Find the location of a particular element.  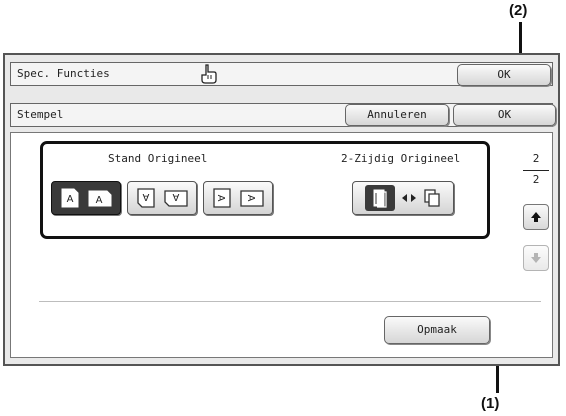

portrait-original-icon: A is located at coordinates (70, 198).